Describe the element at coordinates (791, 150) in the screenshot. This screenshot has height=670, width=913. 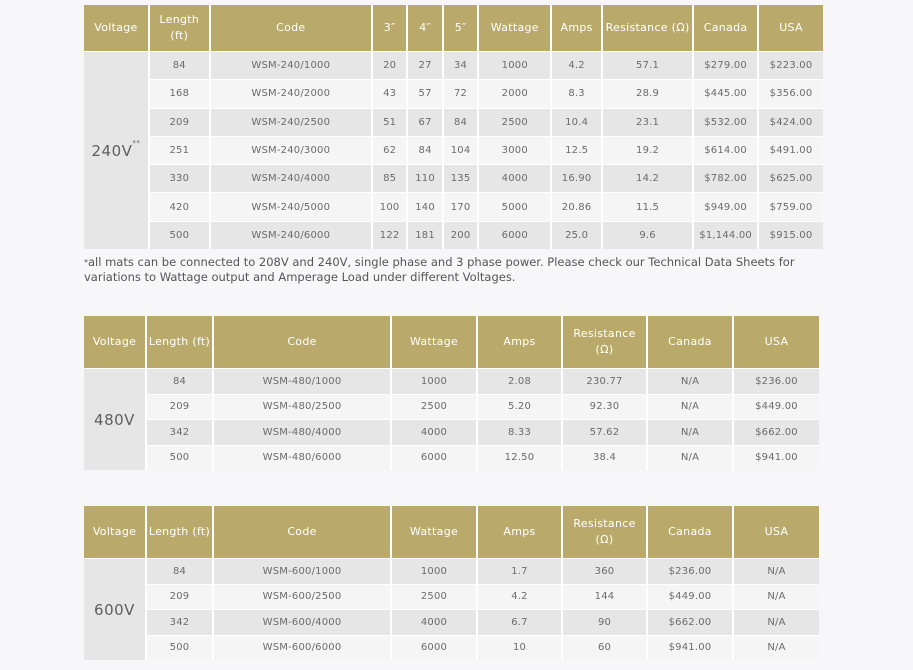
I see `table-cell: $491.00` at that location.